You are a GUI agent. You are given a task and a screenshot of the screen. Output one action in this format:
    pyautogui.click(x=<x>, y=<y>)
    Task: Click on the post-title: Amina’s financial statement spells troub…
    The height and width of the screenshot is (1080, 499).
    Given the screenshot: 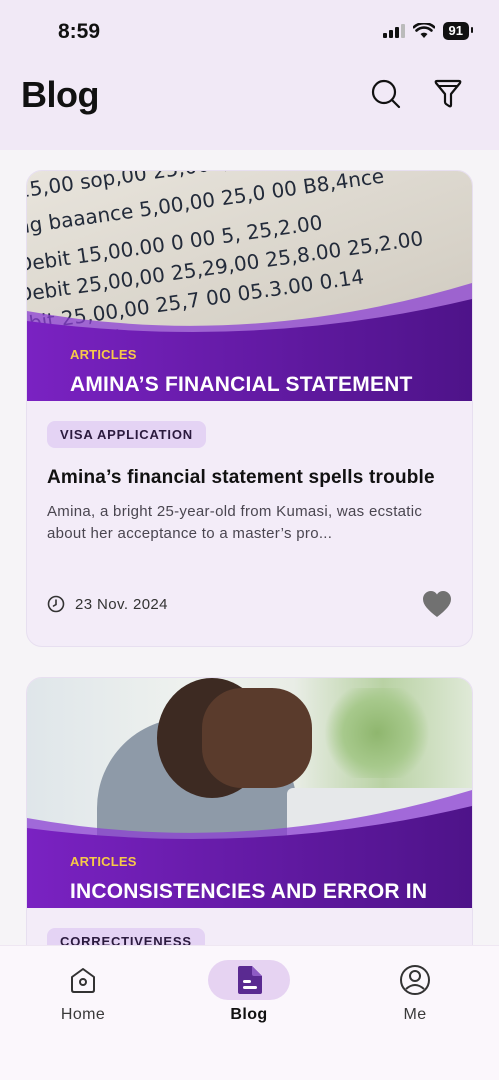 What is the action you would take?
    pyautogui.click(x=249, y=477)
    